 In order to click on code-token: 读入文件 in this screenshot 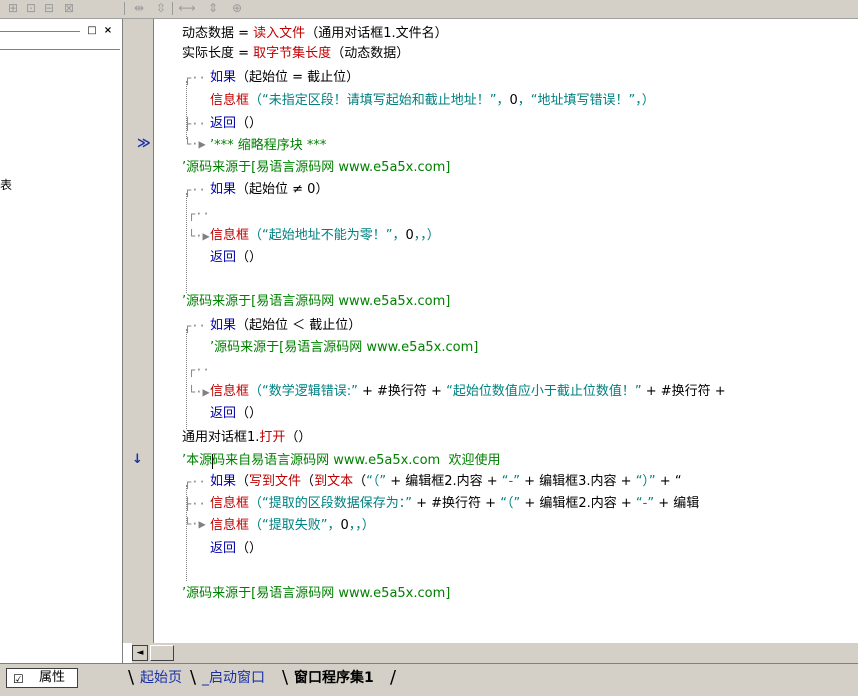, I will do `click(279, 33)`.